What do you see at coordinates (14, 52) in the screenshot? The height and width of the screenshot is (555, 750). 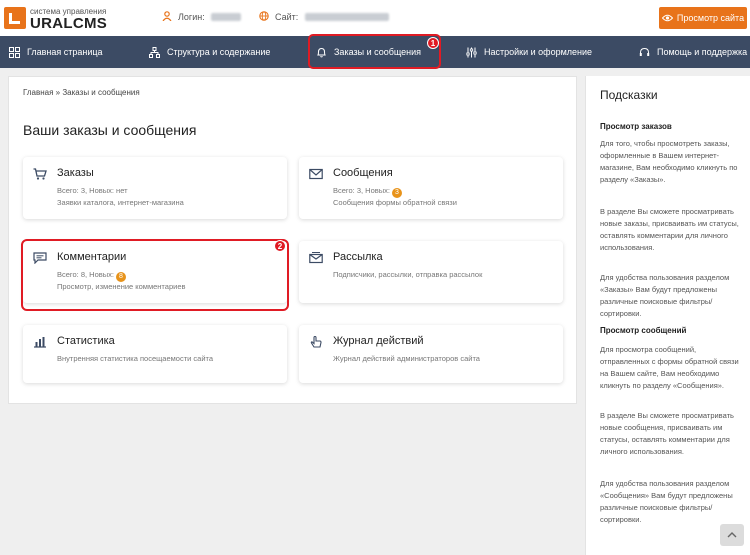 I see `grid-icon` at bounding box center [14, 52].